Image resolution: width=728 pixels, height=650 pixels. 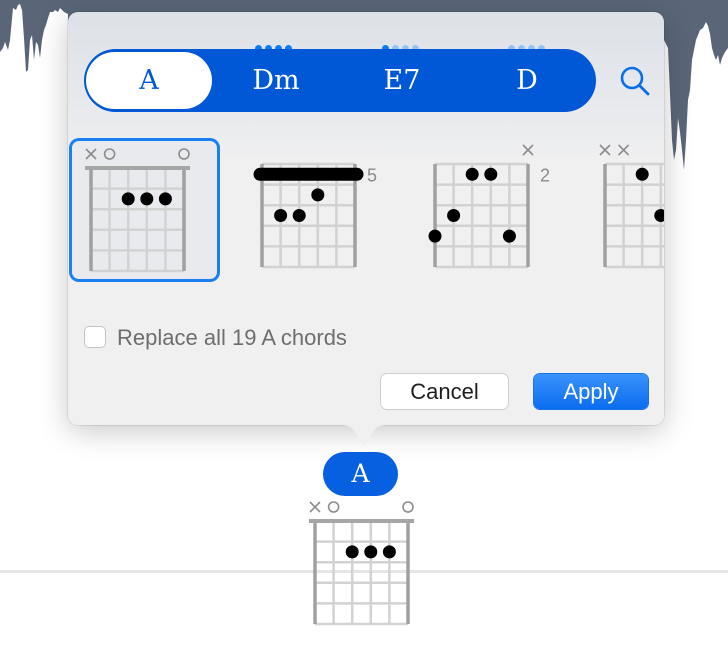 I want to click on cancel-button: Cancel, so click(x=444, y=391).